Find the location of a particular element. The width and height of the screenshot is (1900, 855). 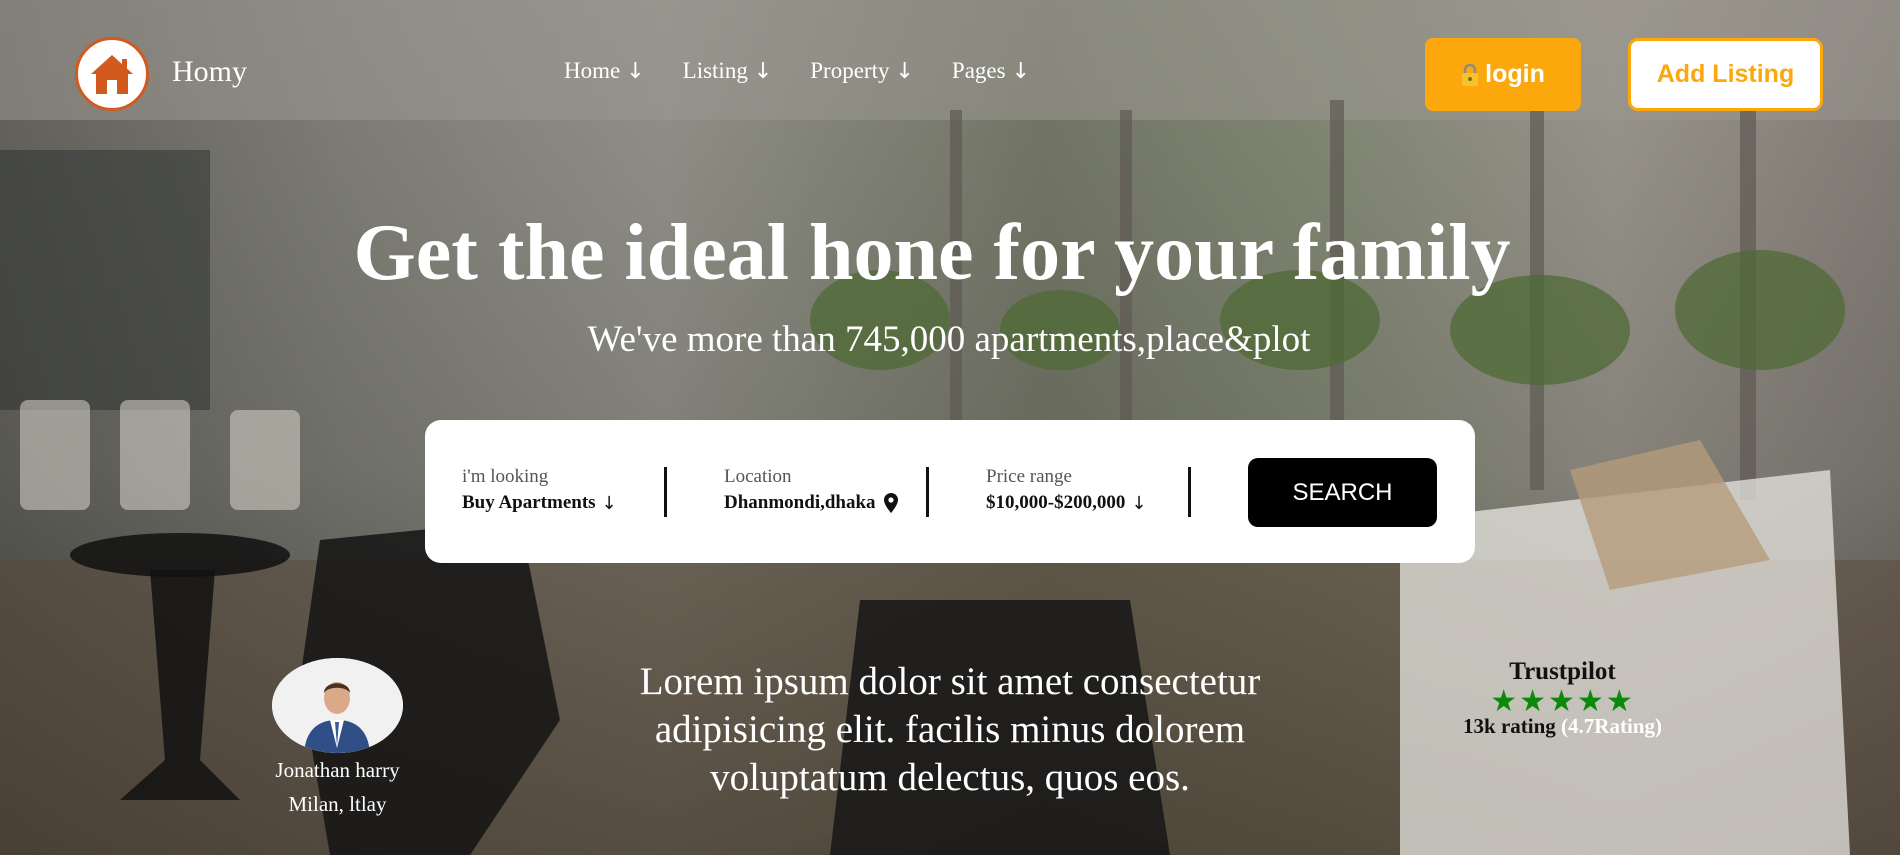

location-input: Dhanmondi,dhaka is located at coordinates (812, 503).